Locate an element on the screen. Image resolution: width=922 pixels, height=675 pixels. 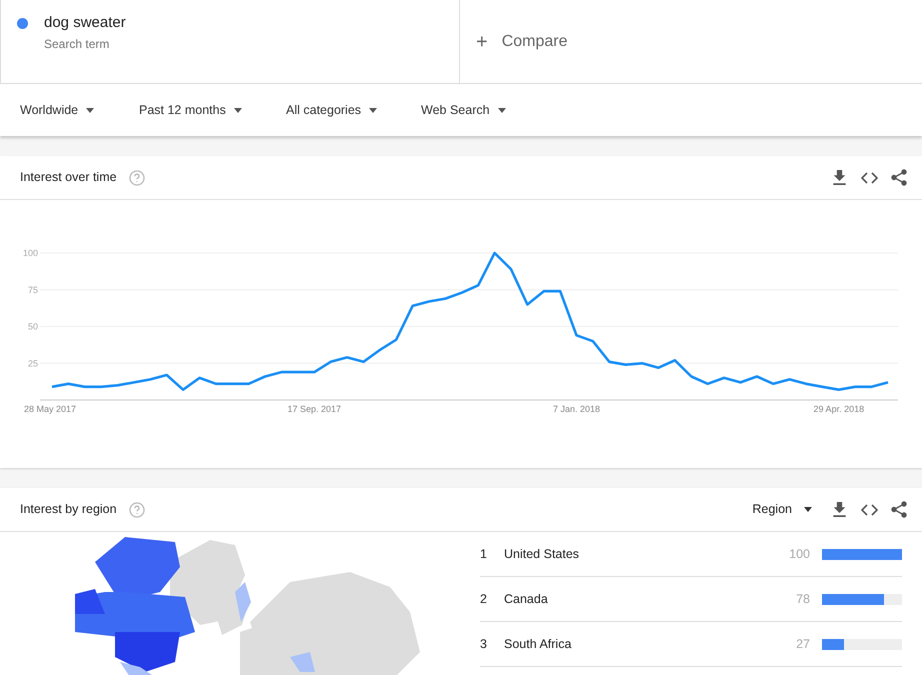
x-axis-label: 17 Sep. 2017 is located at coordinates (315, 409).